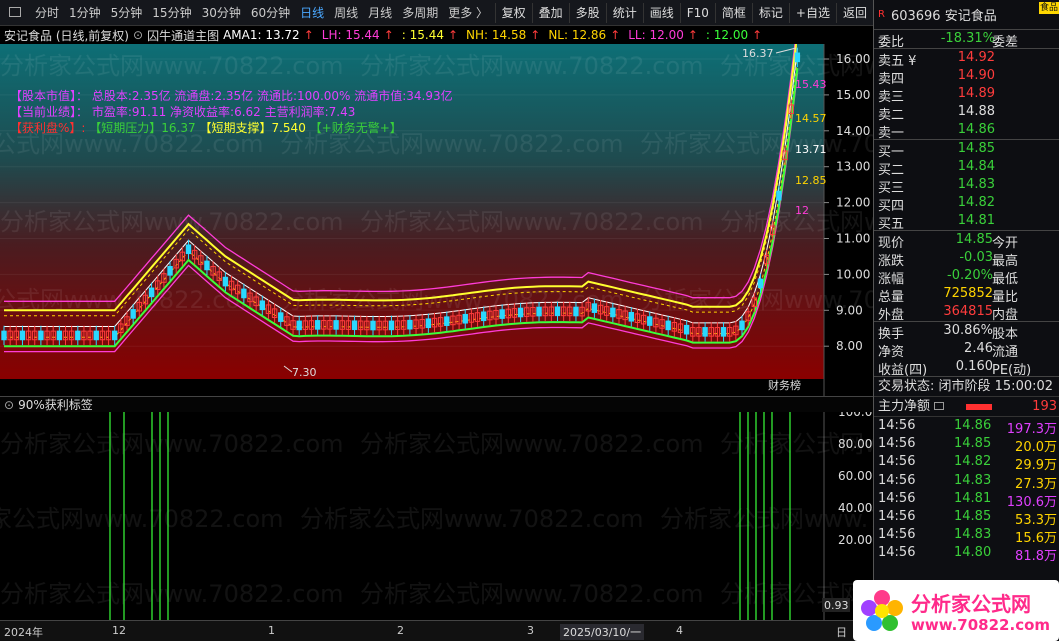  What do you see at coordinates (400, 630) in the screenshot?
I see `date-label-feb: 2` at bounding box center [400, 630].